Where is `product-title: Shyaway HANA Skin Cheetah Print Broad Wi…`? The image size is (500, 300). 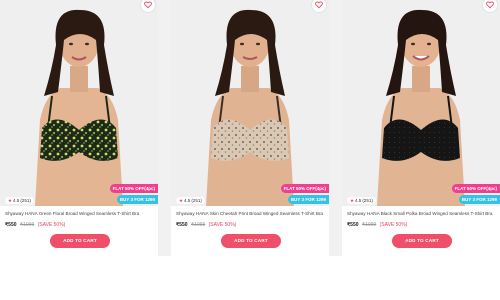 product-title: Shyaway HANA Skin Cheetah Print Broad Wi… is located at coordinates (251, 213).